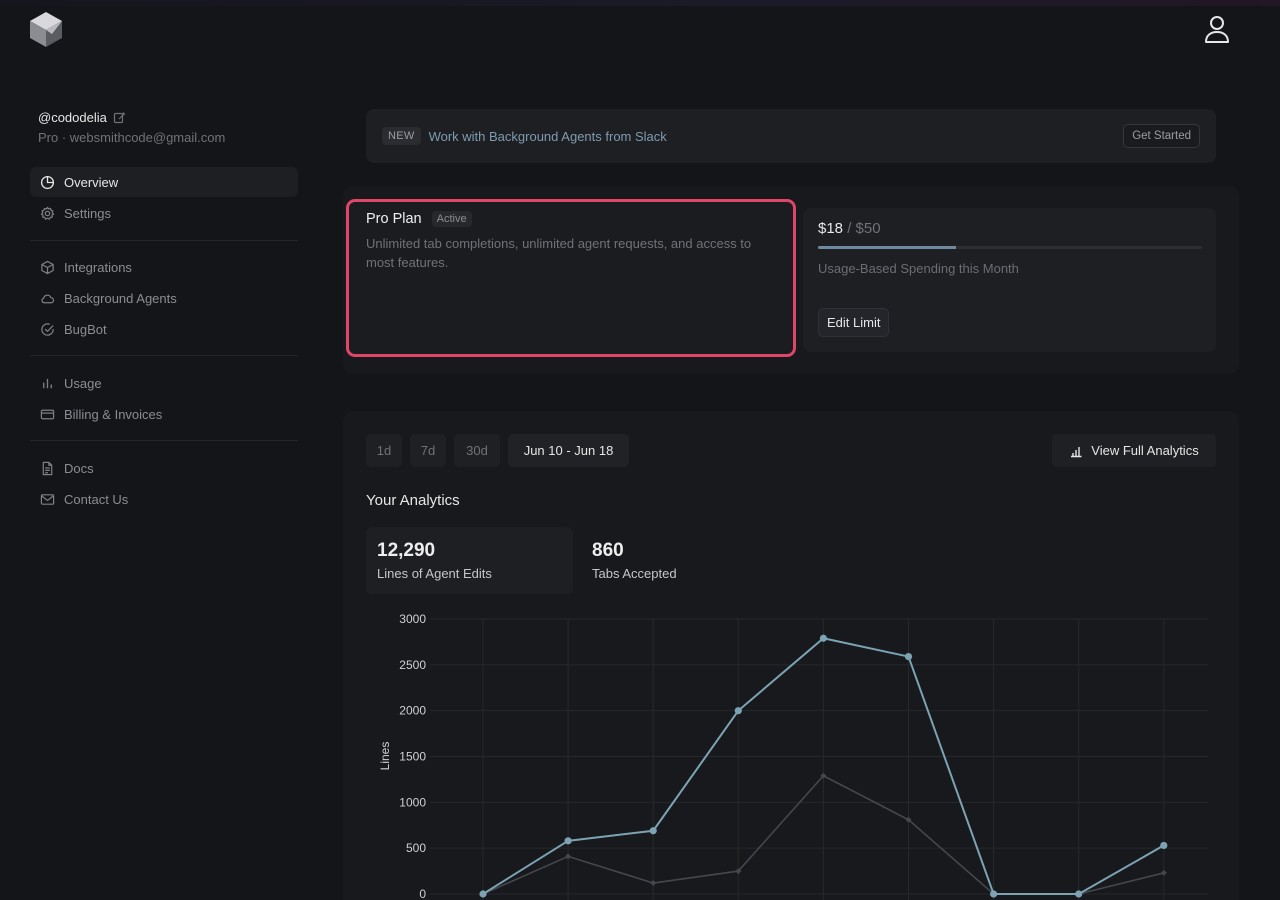 The image size is (1280, 900). What do you see at coordinates (469, 560) in the screenshot?
I see `stat-card-agent-edits: 12,290 Lines of Agent Edits` at bounding box center [469, 560].